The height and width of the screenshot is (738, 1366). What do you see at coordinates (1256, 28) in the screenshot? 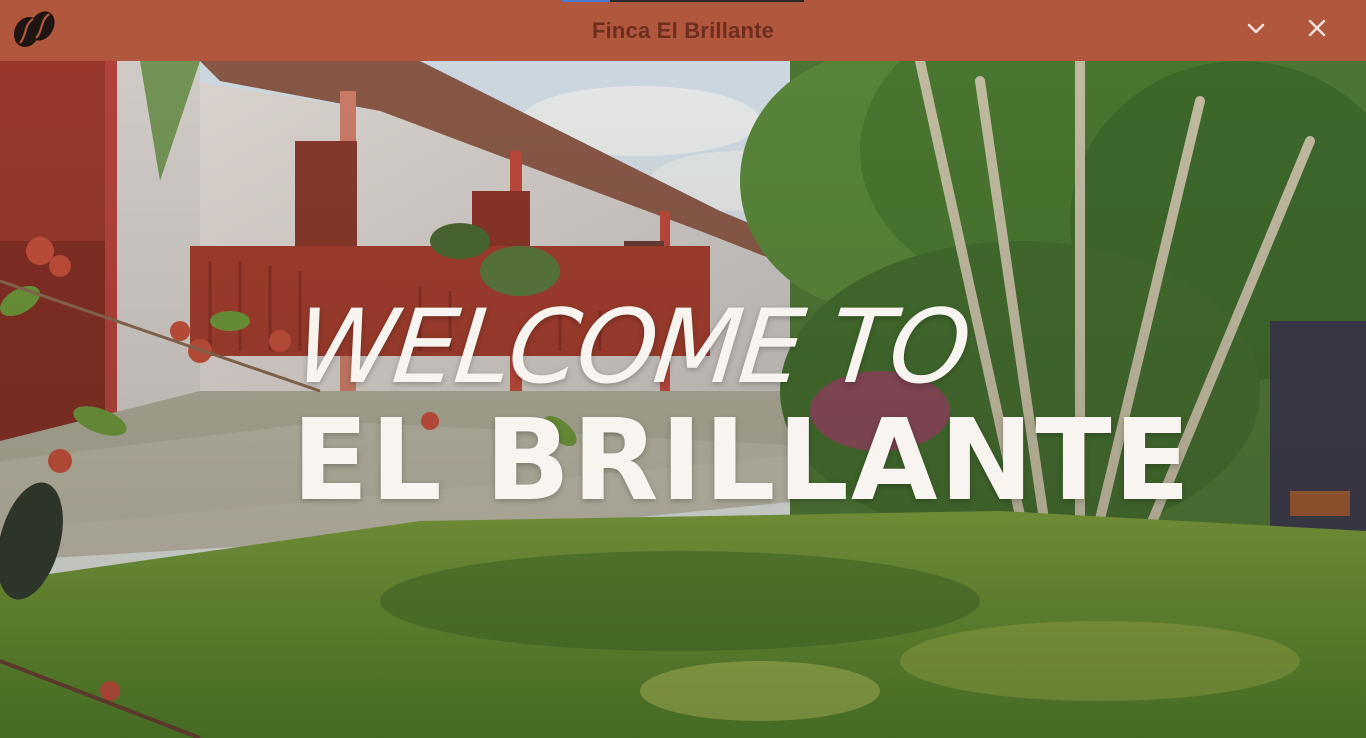
I see `chevron-down-icon` at bounding box center [1256, 28].